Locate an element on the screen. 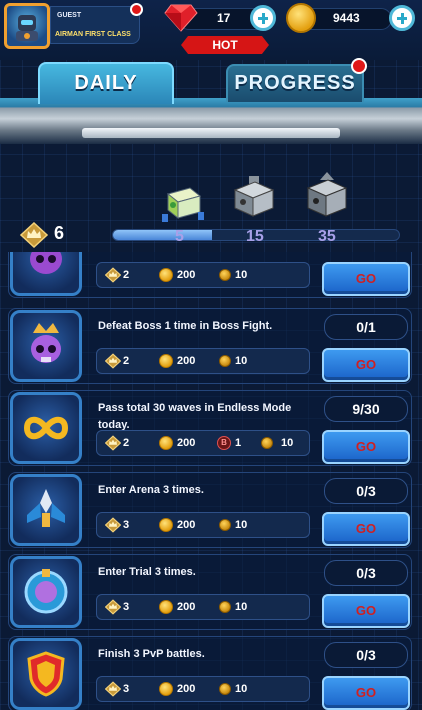 This screenshot has width=422, height=710. tab-progress: PROGRESS is located at coordinates (295, 83).